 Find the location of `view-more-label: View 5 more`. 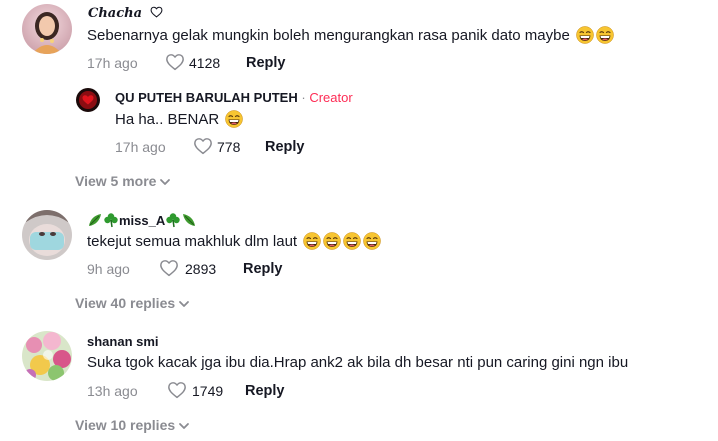

view-more-label: View 5 more is located at coordinates (116, 181).